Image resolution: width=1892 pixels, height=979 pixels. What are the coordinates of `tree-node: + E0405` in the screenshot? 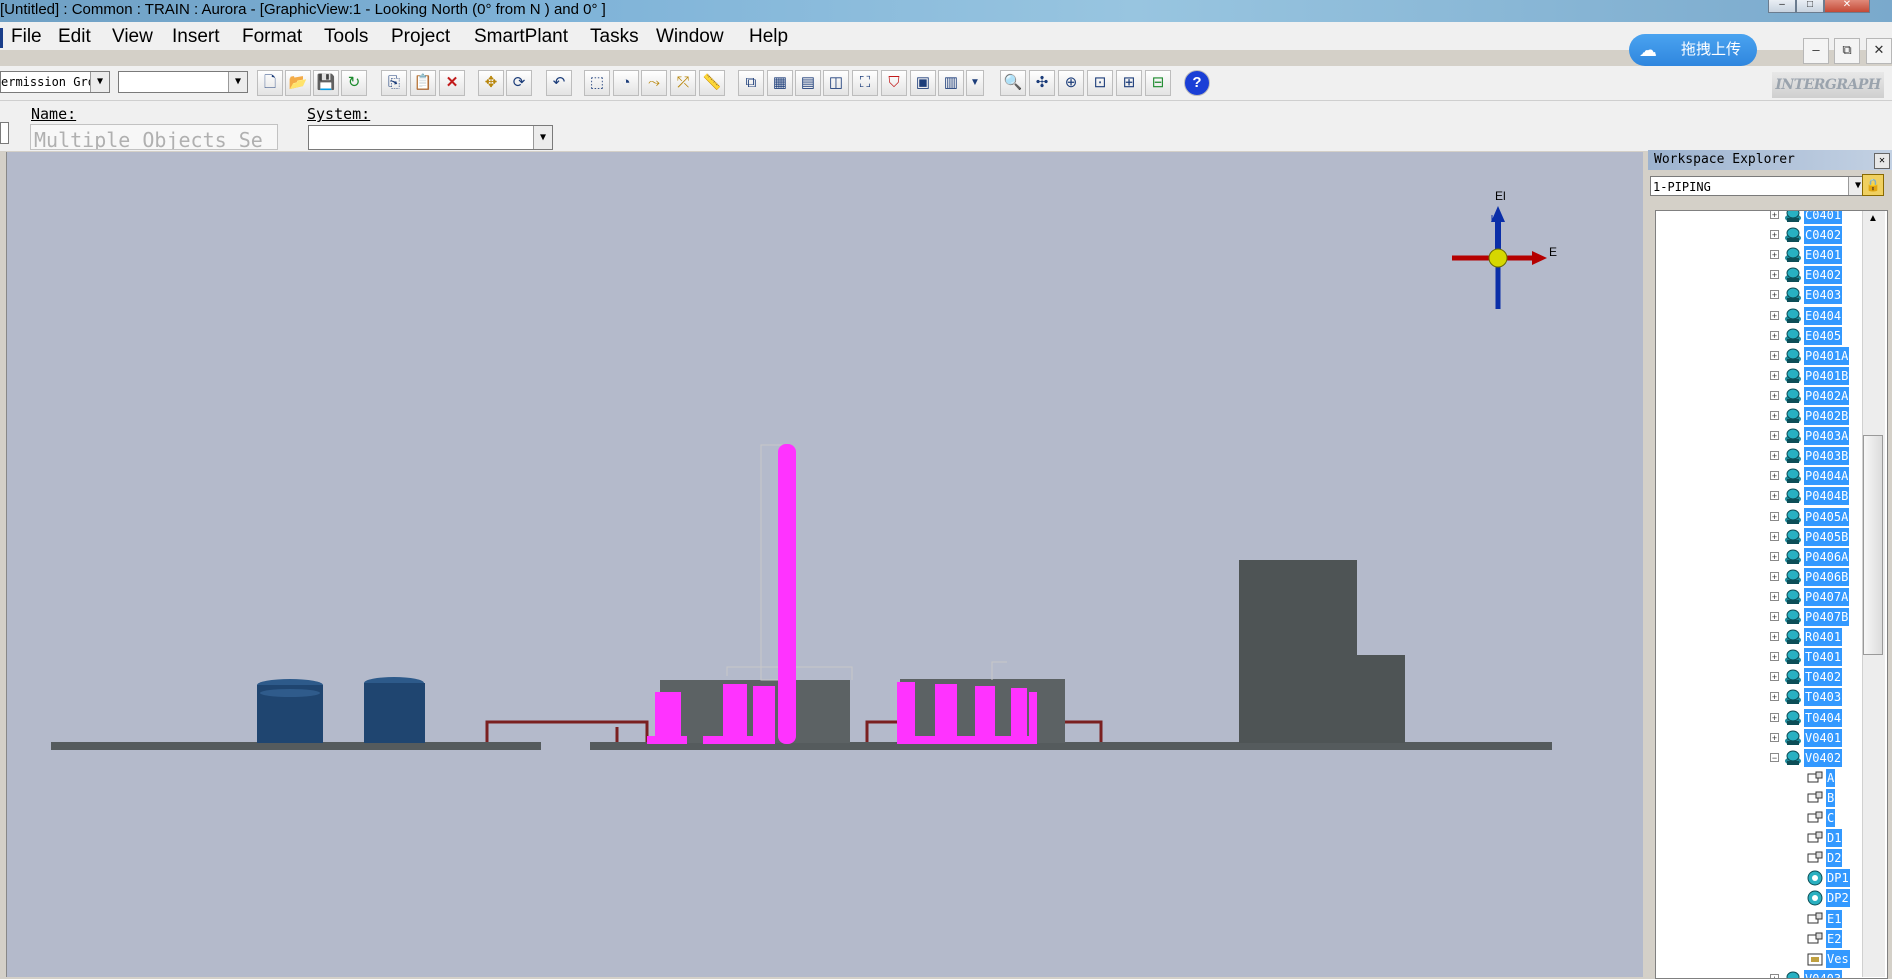 It's located at (1759, 336).